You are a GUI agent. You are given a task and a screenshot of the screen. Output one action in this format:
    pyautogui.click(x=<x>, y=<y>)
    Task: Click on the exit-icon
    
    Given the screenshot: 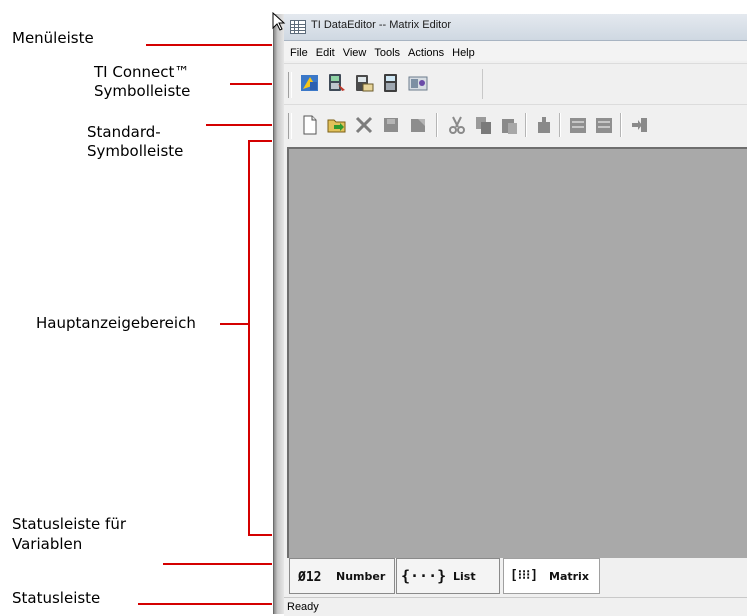 What is the action you would take?
    pyautogui.click(x=640, y=125)
    